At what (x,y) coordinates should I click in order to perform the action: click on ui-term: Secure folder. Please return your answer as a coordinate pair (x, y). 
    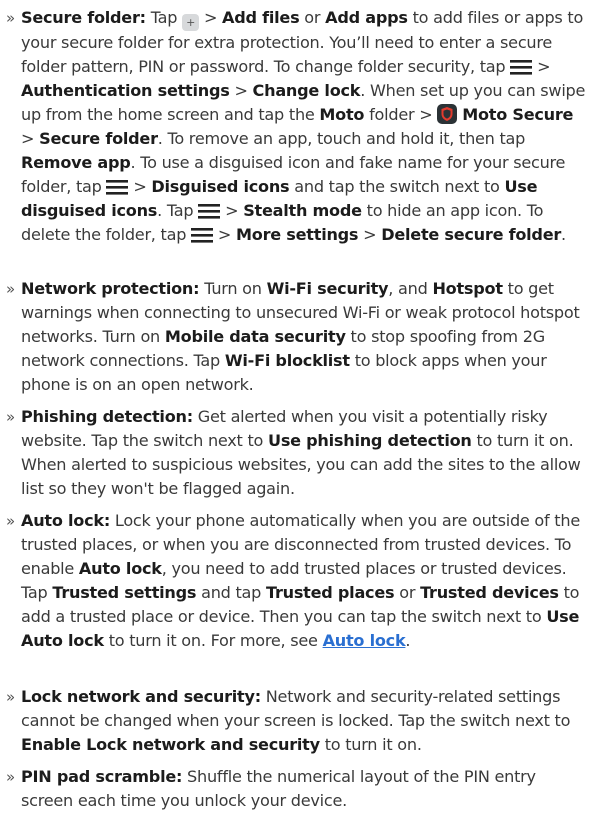
    Looking at the image, I should click on (98, 138).